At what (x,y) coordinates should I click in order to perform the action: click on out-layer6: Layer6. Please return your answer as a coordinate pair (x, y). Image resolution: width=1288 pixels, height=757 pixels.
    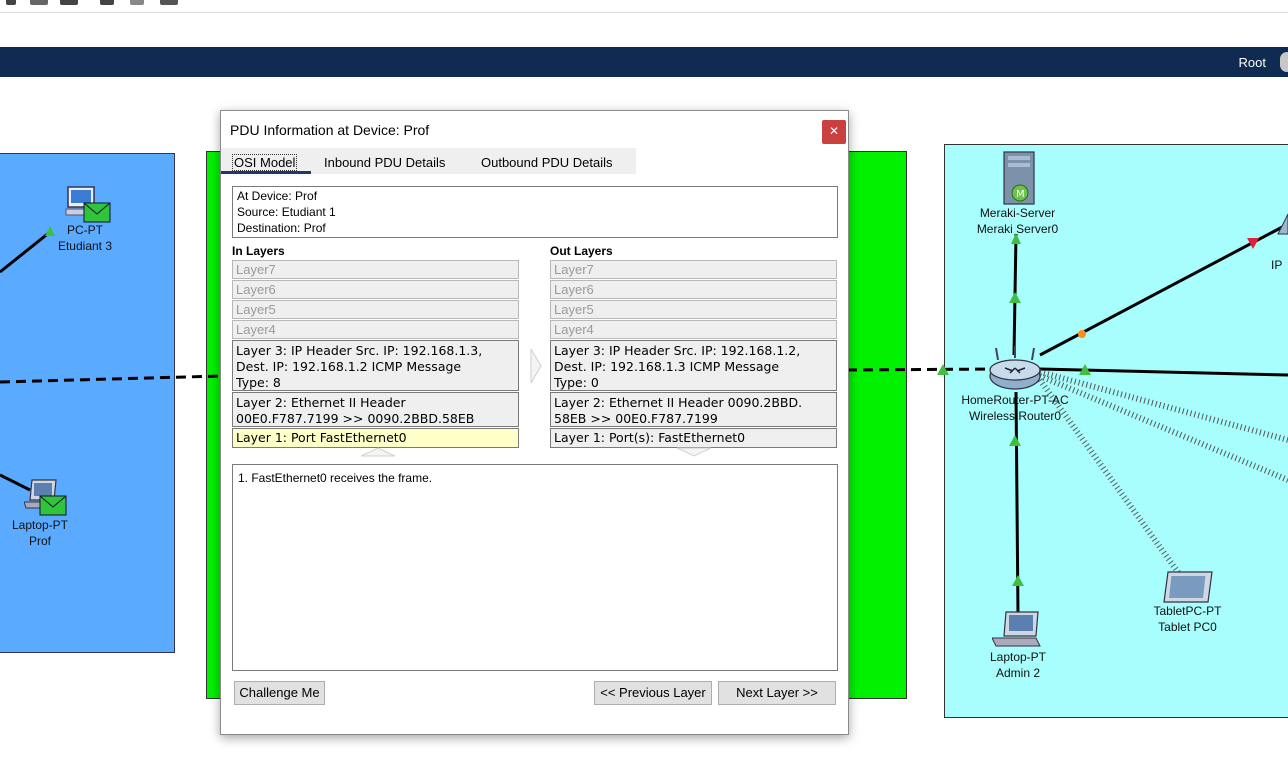
    Looking at the image, I should click on (693, 289).